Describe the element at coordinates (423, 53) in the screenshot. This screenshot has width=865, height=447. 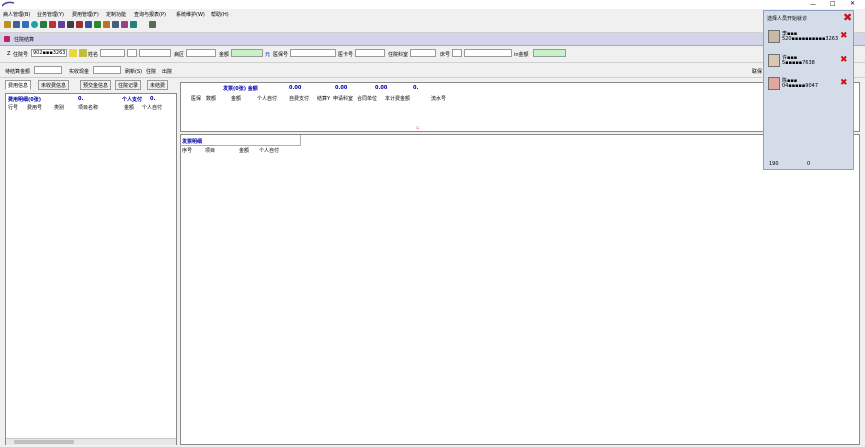
I see `dept-input` at that location.